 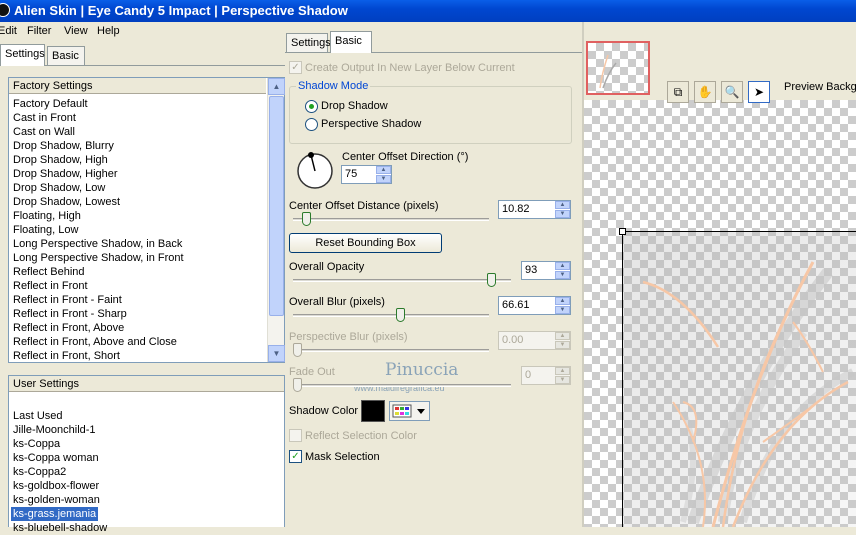 What do you see at coordinates (311, 124) in the screenshot?
I see `perspective-shadow-radio` at bounding box center [311, 124].